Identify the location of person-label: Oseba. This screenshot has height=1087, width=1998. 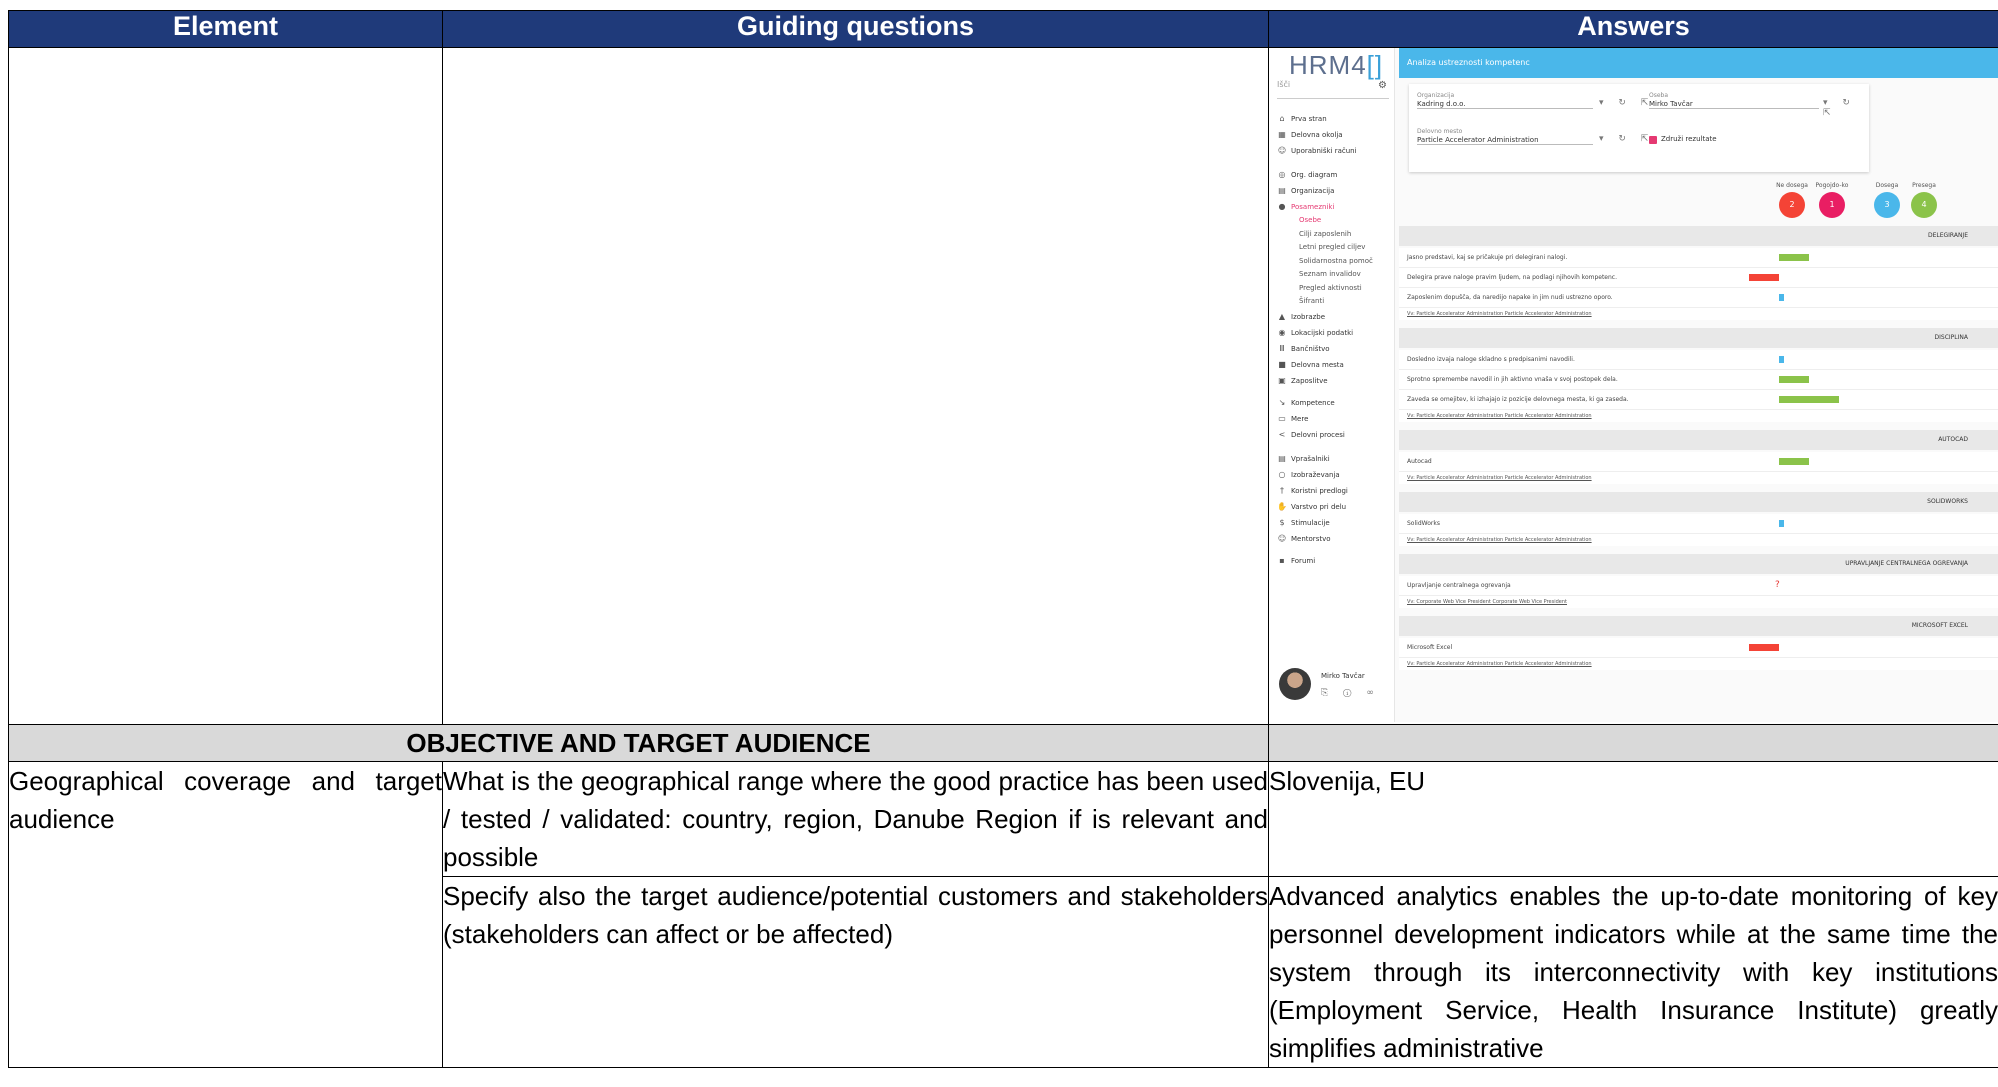
(1659, 95).